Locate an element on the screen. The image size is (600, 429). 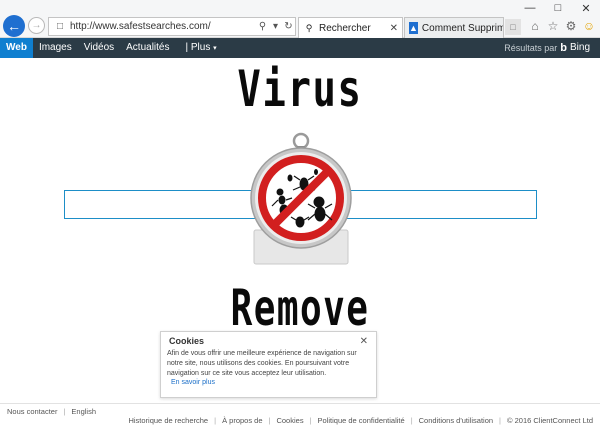
chevron-down-icon: ▾ is located at coordinates (215, 48).